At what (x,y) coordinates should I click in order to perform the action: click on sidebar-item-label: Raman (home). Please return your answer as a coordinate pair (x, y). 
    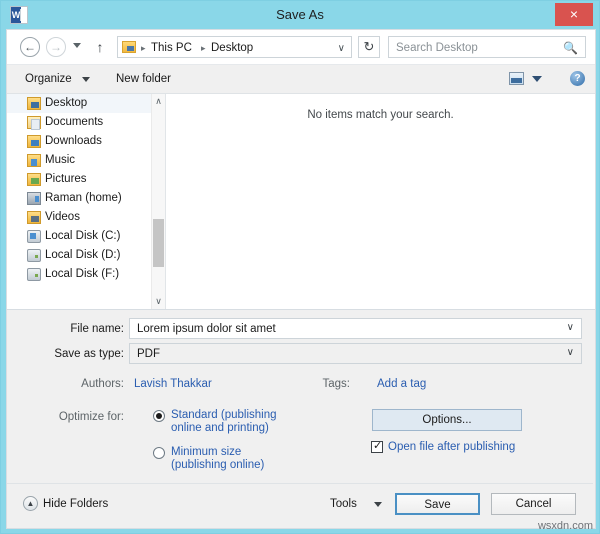
    Looking at the image, I should click on (83, 198).